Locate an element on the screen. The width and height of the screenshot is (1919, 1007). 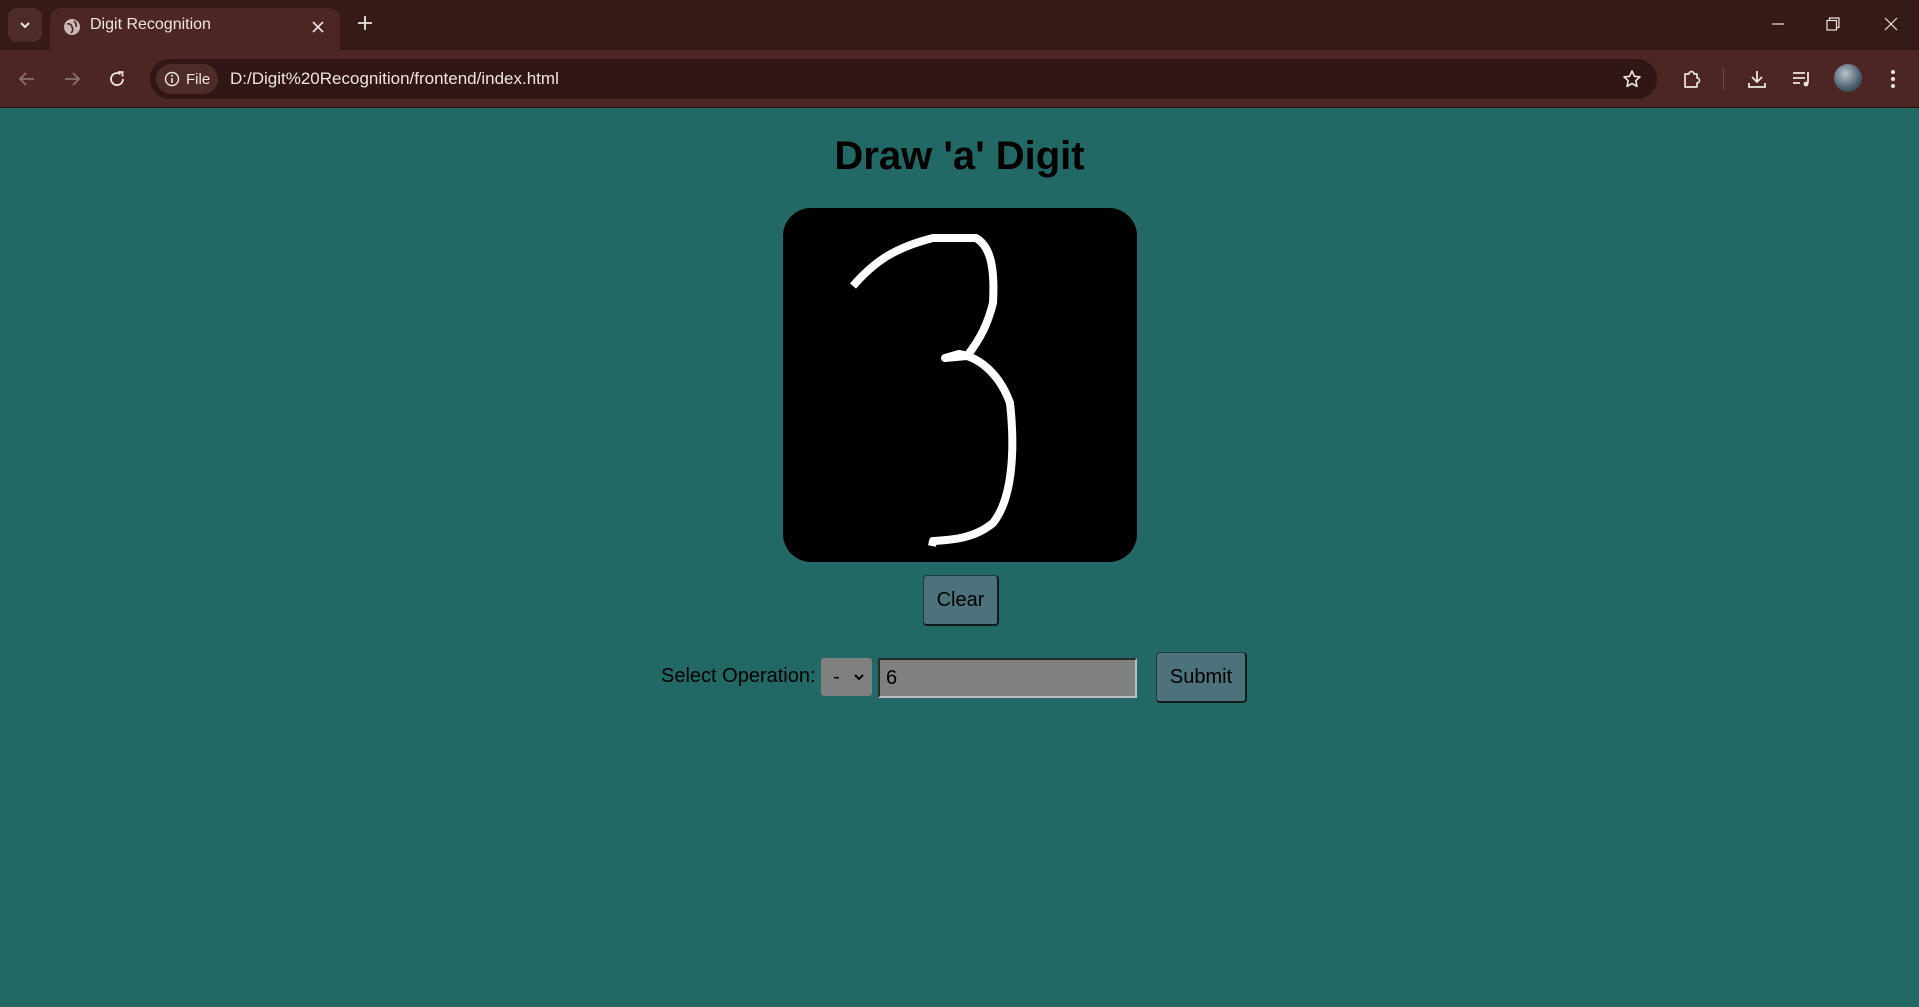
restore-icon is located at coordinates (1833, 24).